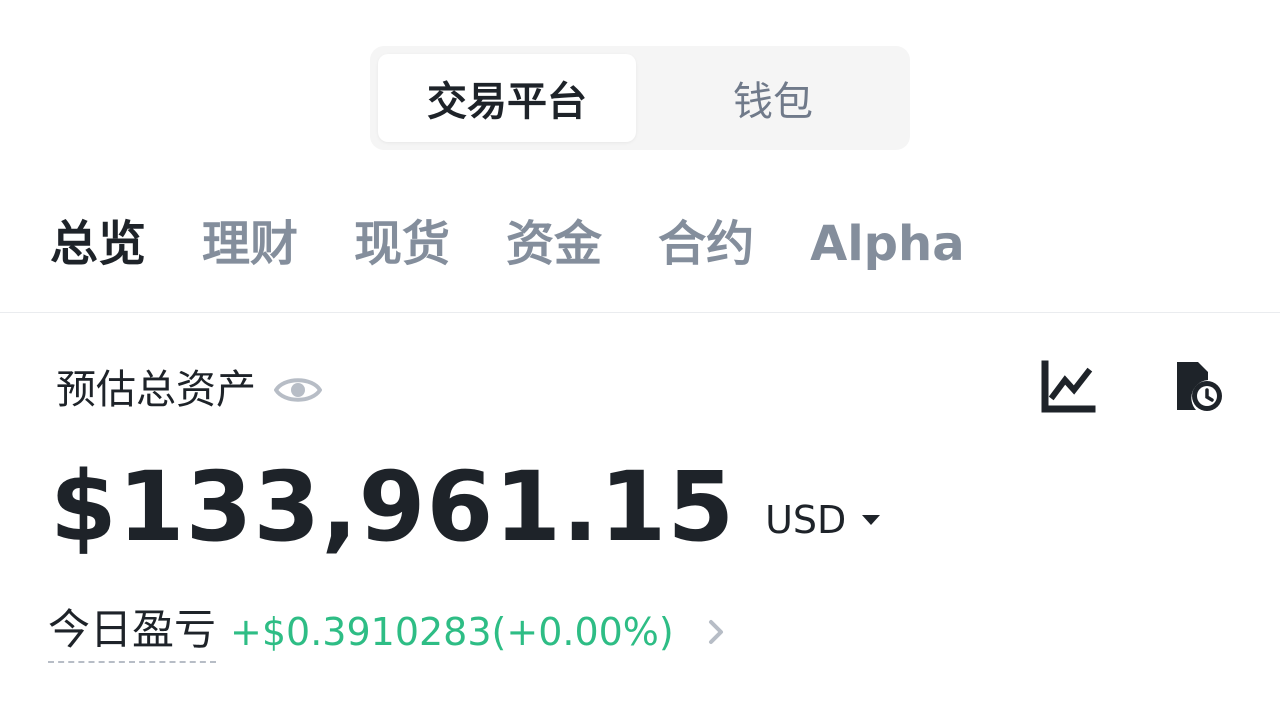 The height and width of the screenshot is (720, 1280). What do you see at coordinates (298, 390) in the screenshot?
I see `eye-icon` at bounding box center [298, 390].